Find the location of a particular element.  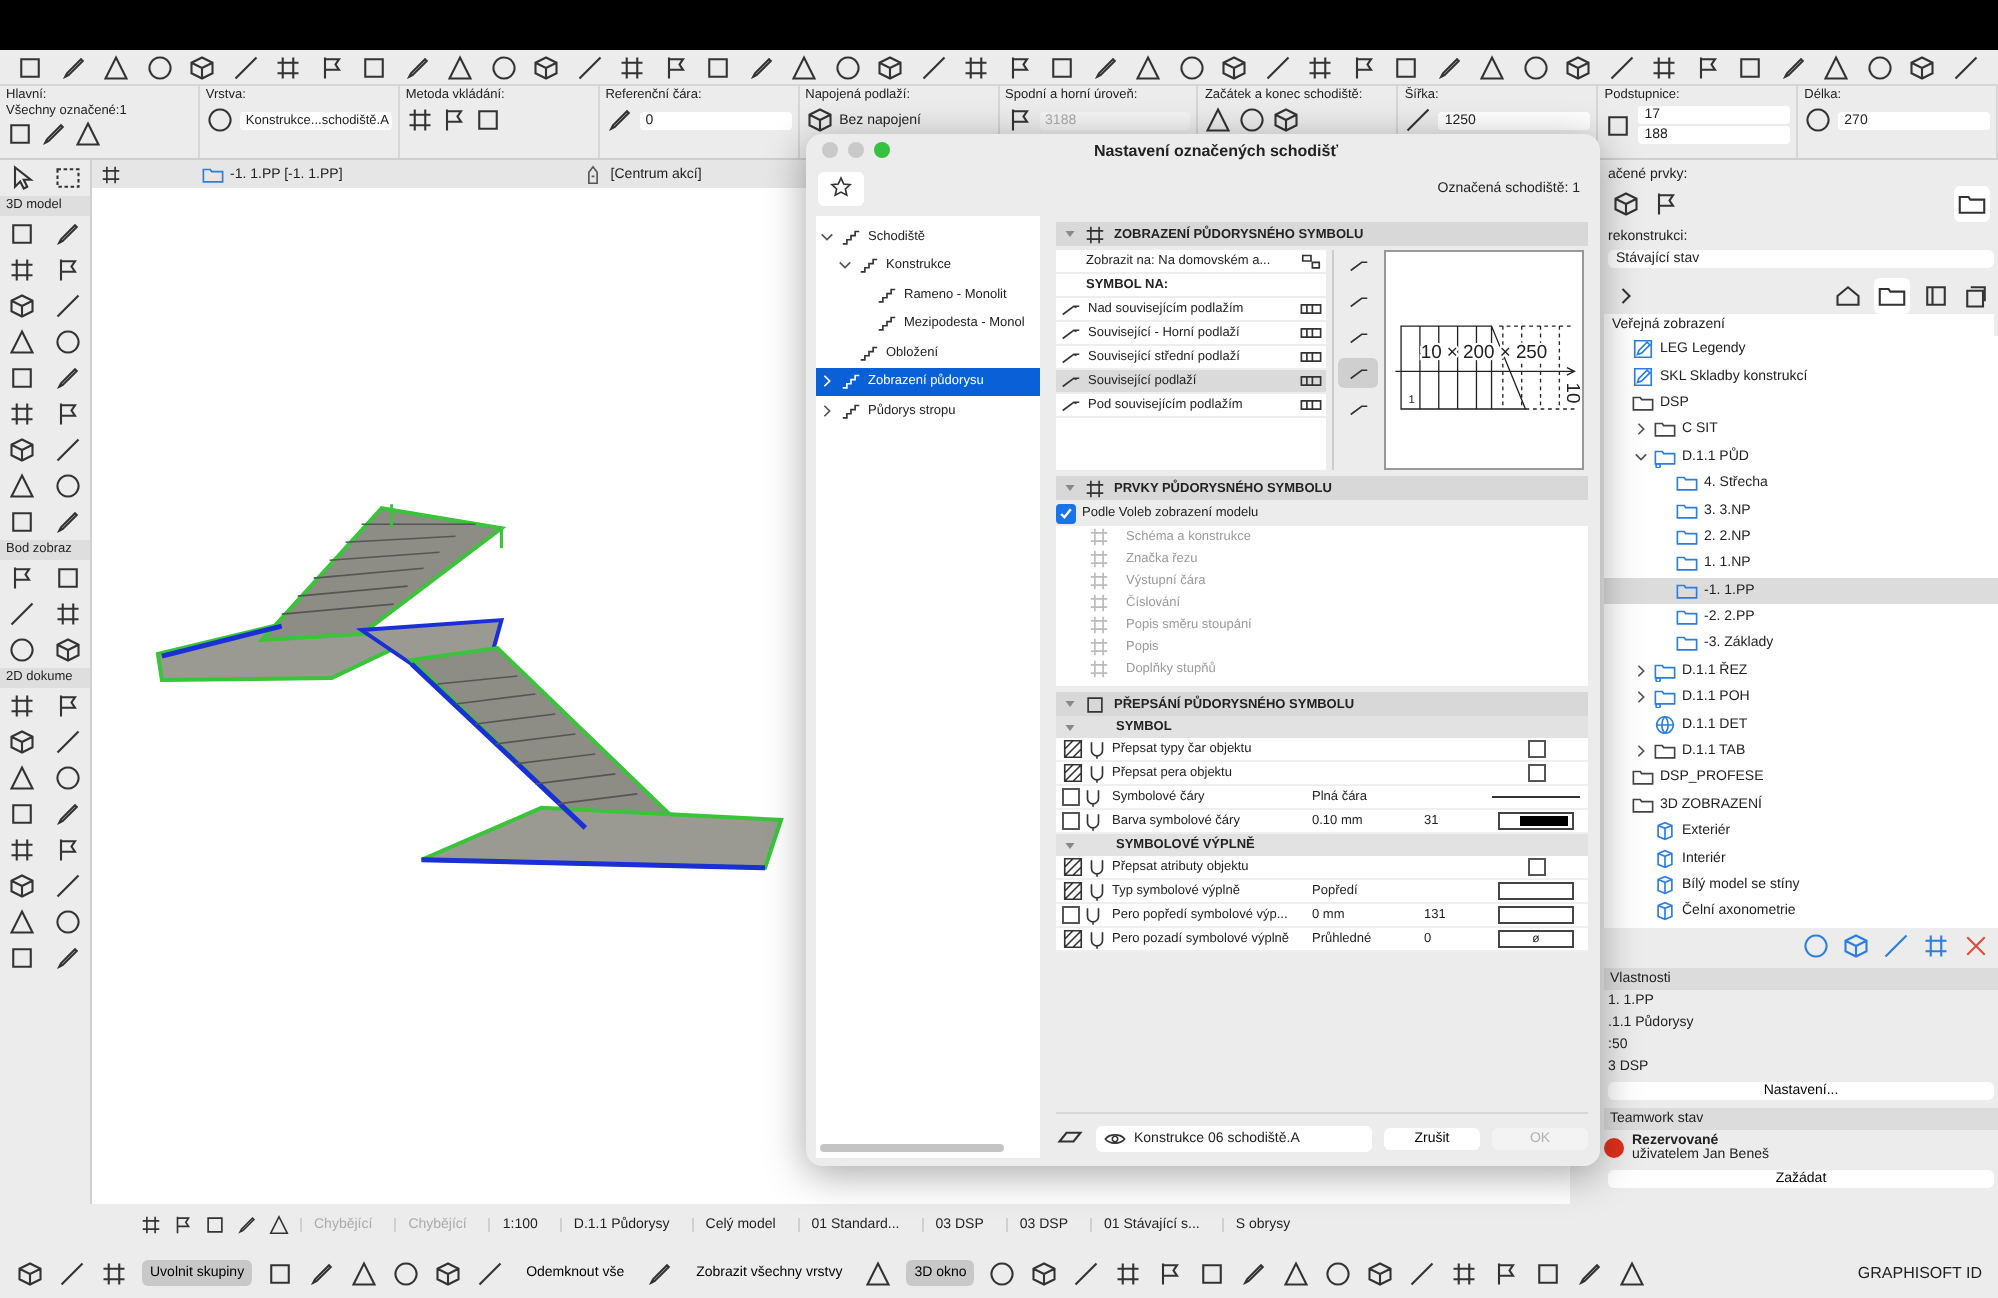

favorites-button is located at coordinates (841, 188).